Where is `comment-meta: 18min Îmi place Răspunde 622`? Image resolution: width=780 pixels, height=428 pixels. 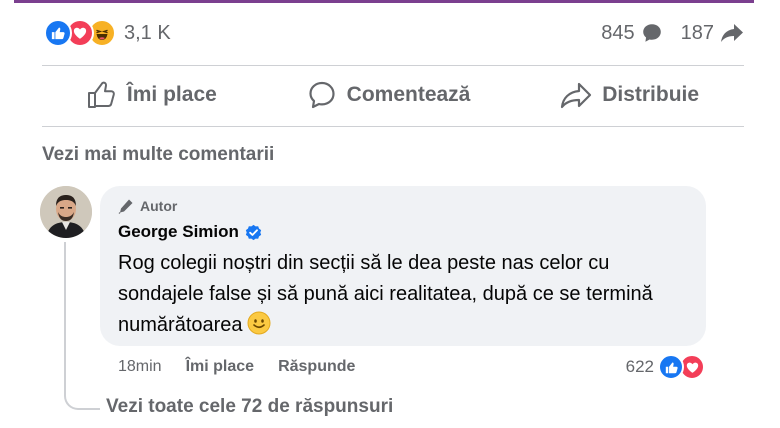
comment-meta: 18min Îmi place Răspunde 622 is located at coordinates (411, 367).